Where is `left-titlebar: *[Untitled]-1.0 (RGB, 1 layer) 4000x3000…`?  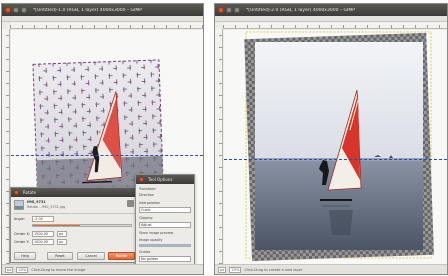 left-titlebar: *[Untitled]-1.0 (RGB, 1 layer) 4000x3000… is located at coordinates (102, 10).